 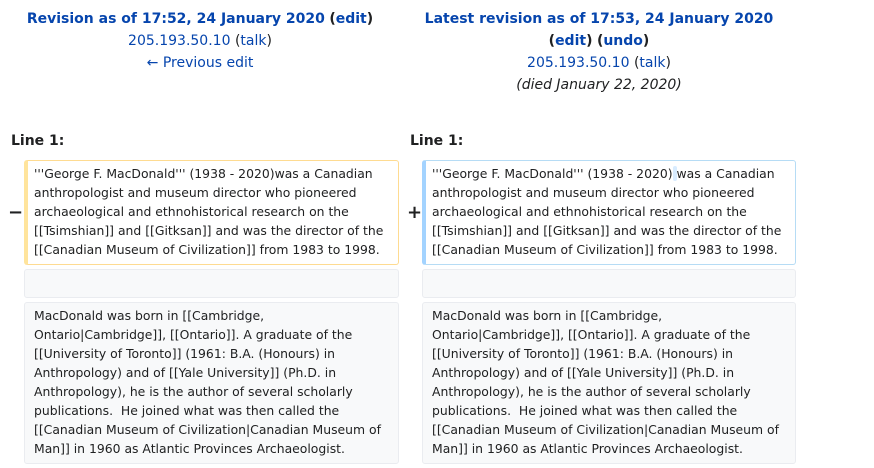 What do you see at coordinates (176, 19) in the screenshot?
I see `old-revision-title: Revision as of 17:52, 24 January 2020` at bounding box center [176, 19].